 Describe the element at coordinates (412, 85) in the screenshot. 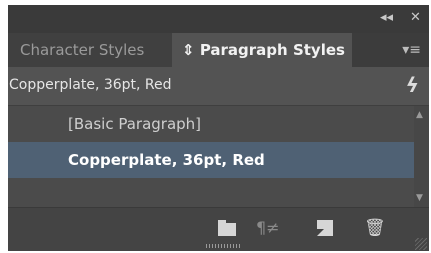

I see `lightning-bolt-icon: ϟ` at that location.